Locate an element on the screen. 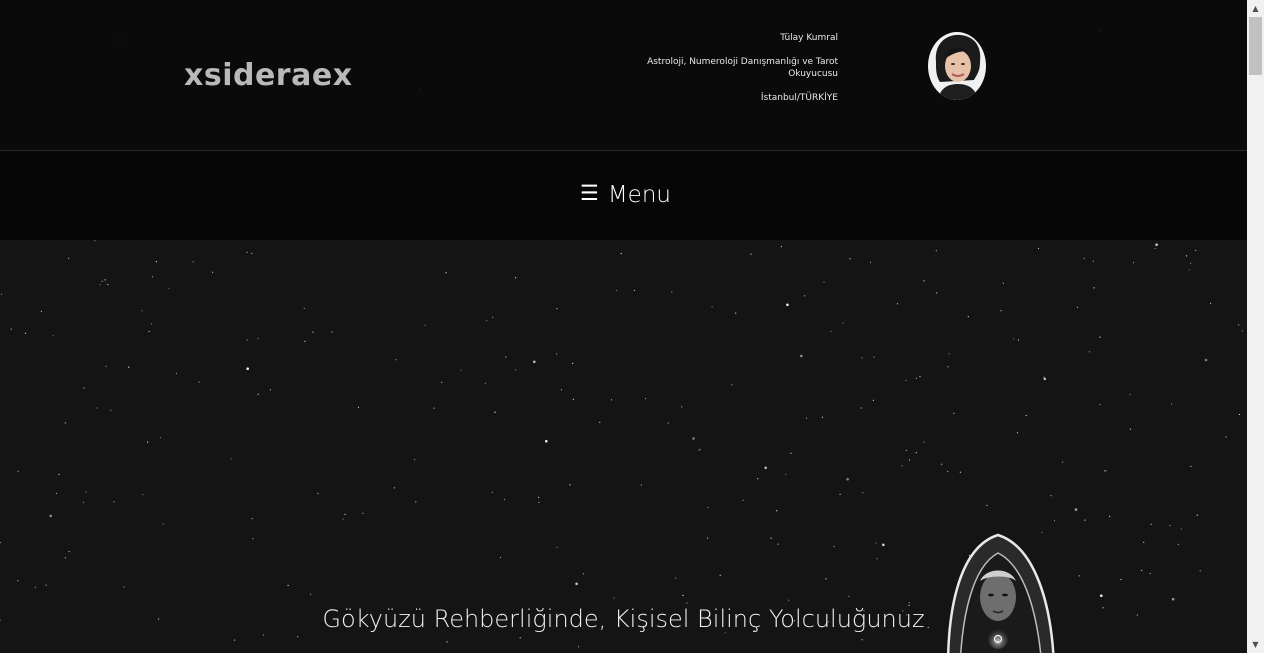  vertical-scrollbar: ▲ ▼ is located at coordinates (1255, 326).